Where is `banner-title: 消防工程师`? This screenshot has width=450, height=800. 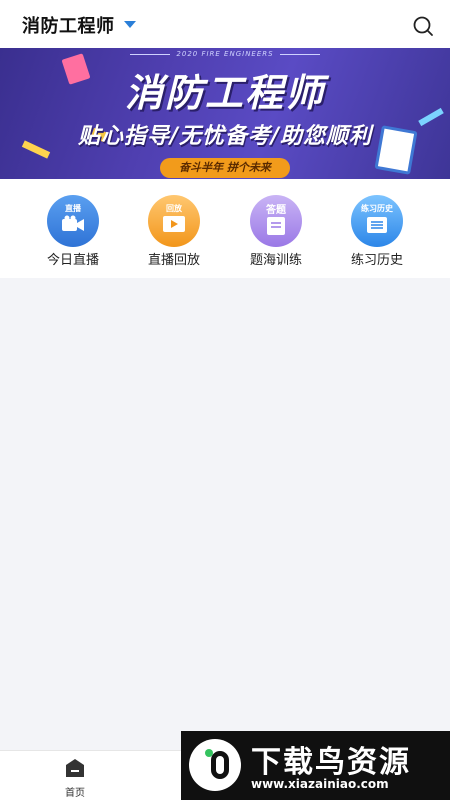 banner-title: 消防工程师 is located at coordinates (224, 93).